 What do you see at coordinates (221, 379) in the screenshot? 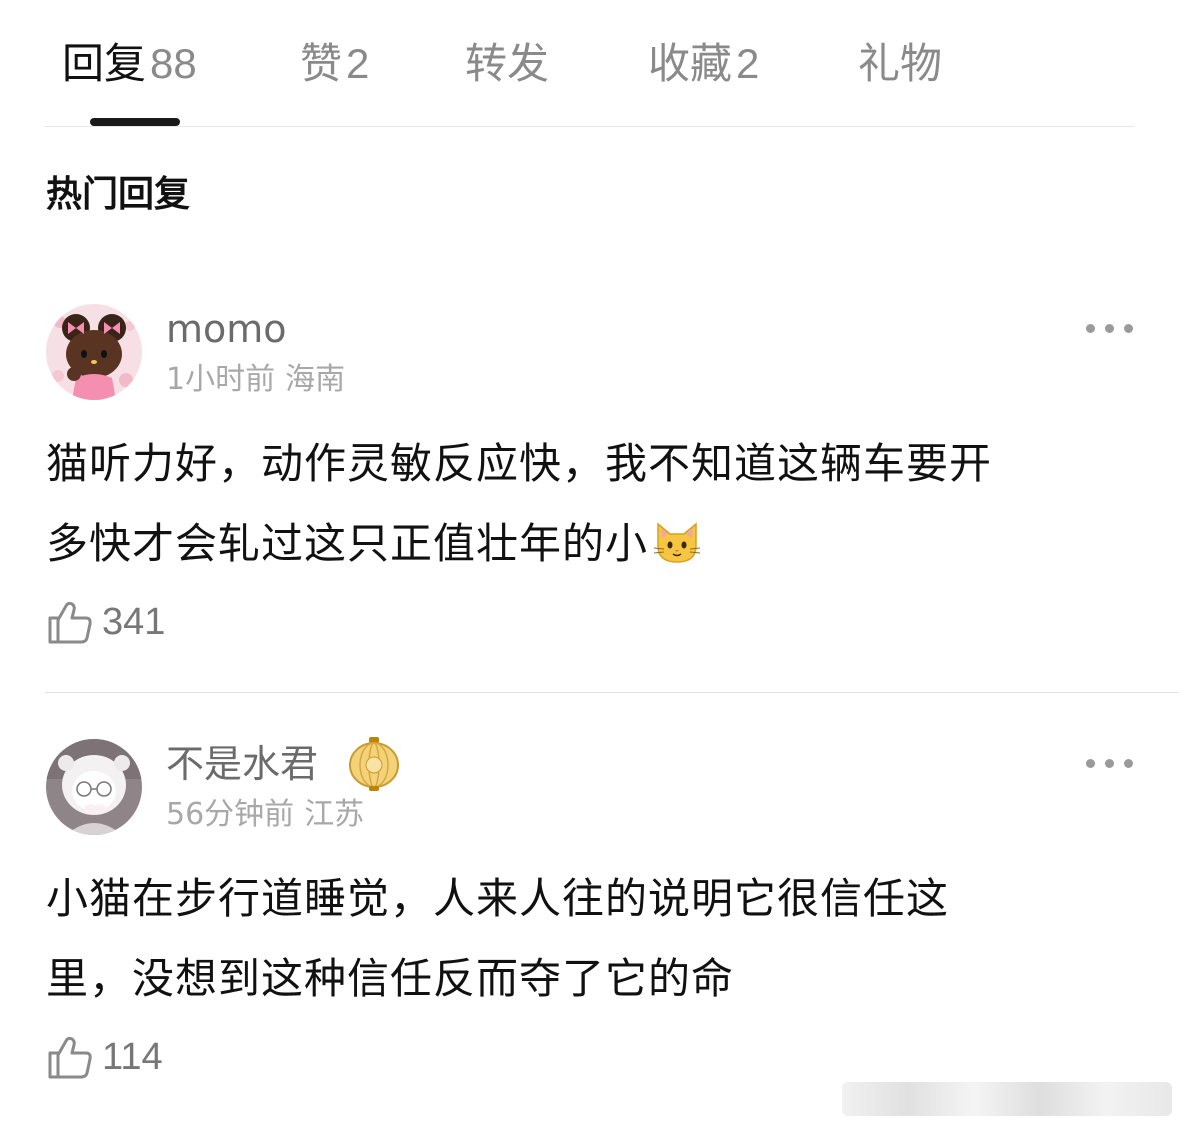
I see `comment-time: 1小时前` at bounding box center [221, 379].